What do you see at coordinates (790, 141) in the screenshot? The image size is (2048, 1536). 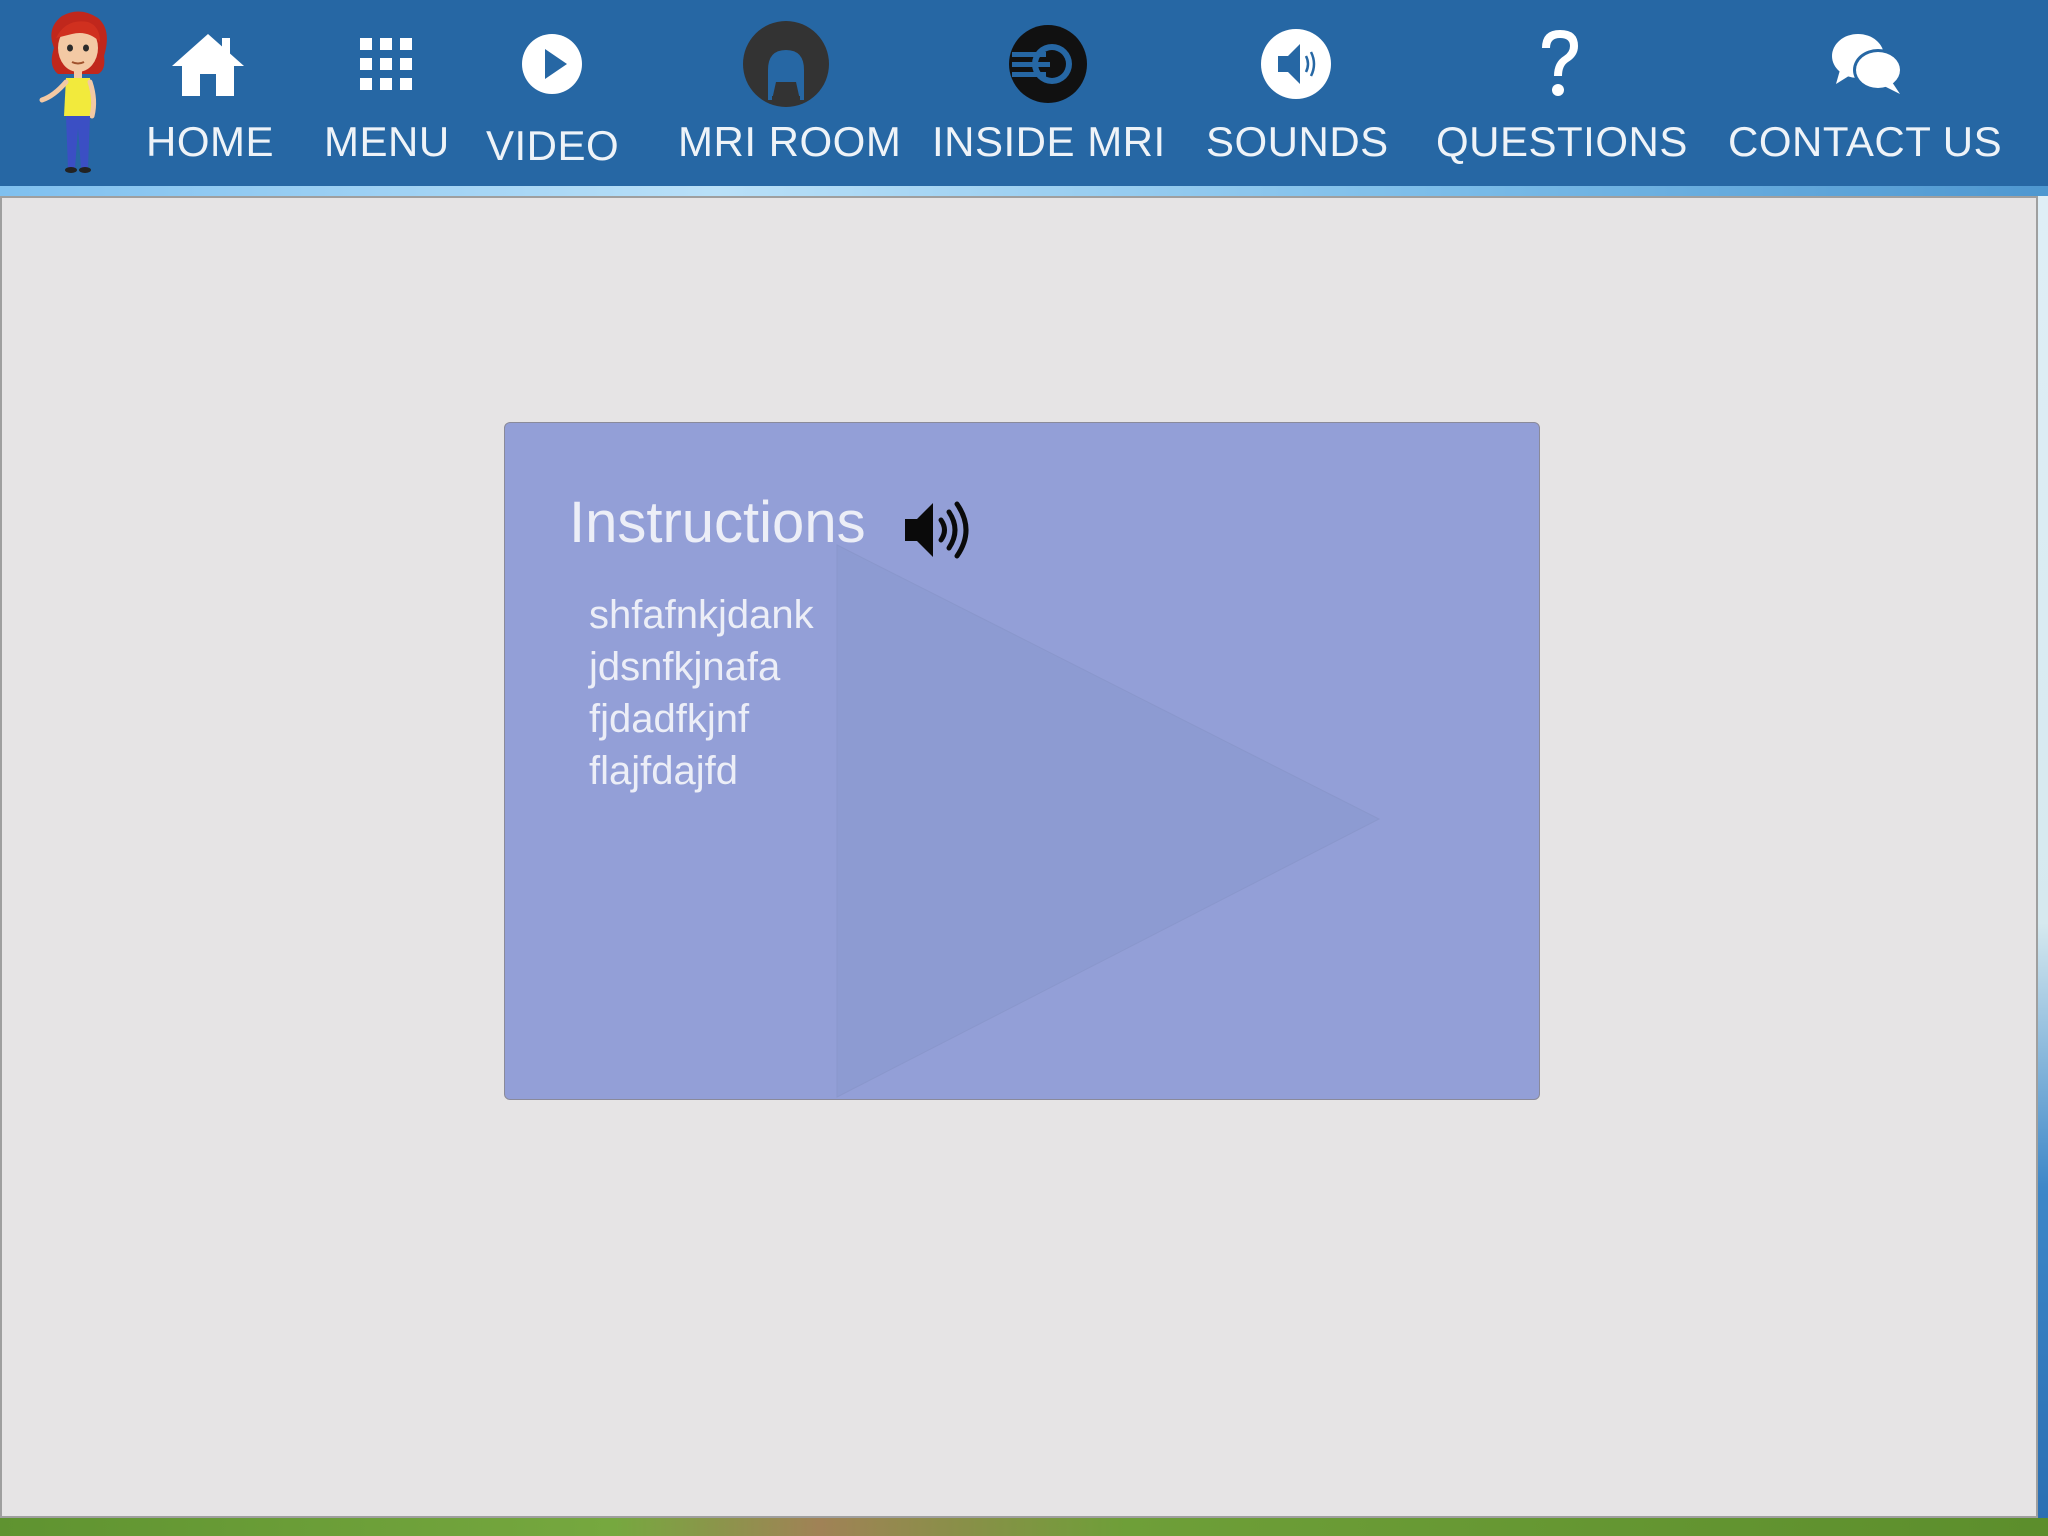 I see `nav-label-mri-room: MRI ROOM` at bounding box center [790, 141].